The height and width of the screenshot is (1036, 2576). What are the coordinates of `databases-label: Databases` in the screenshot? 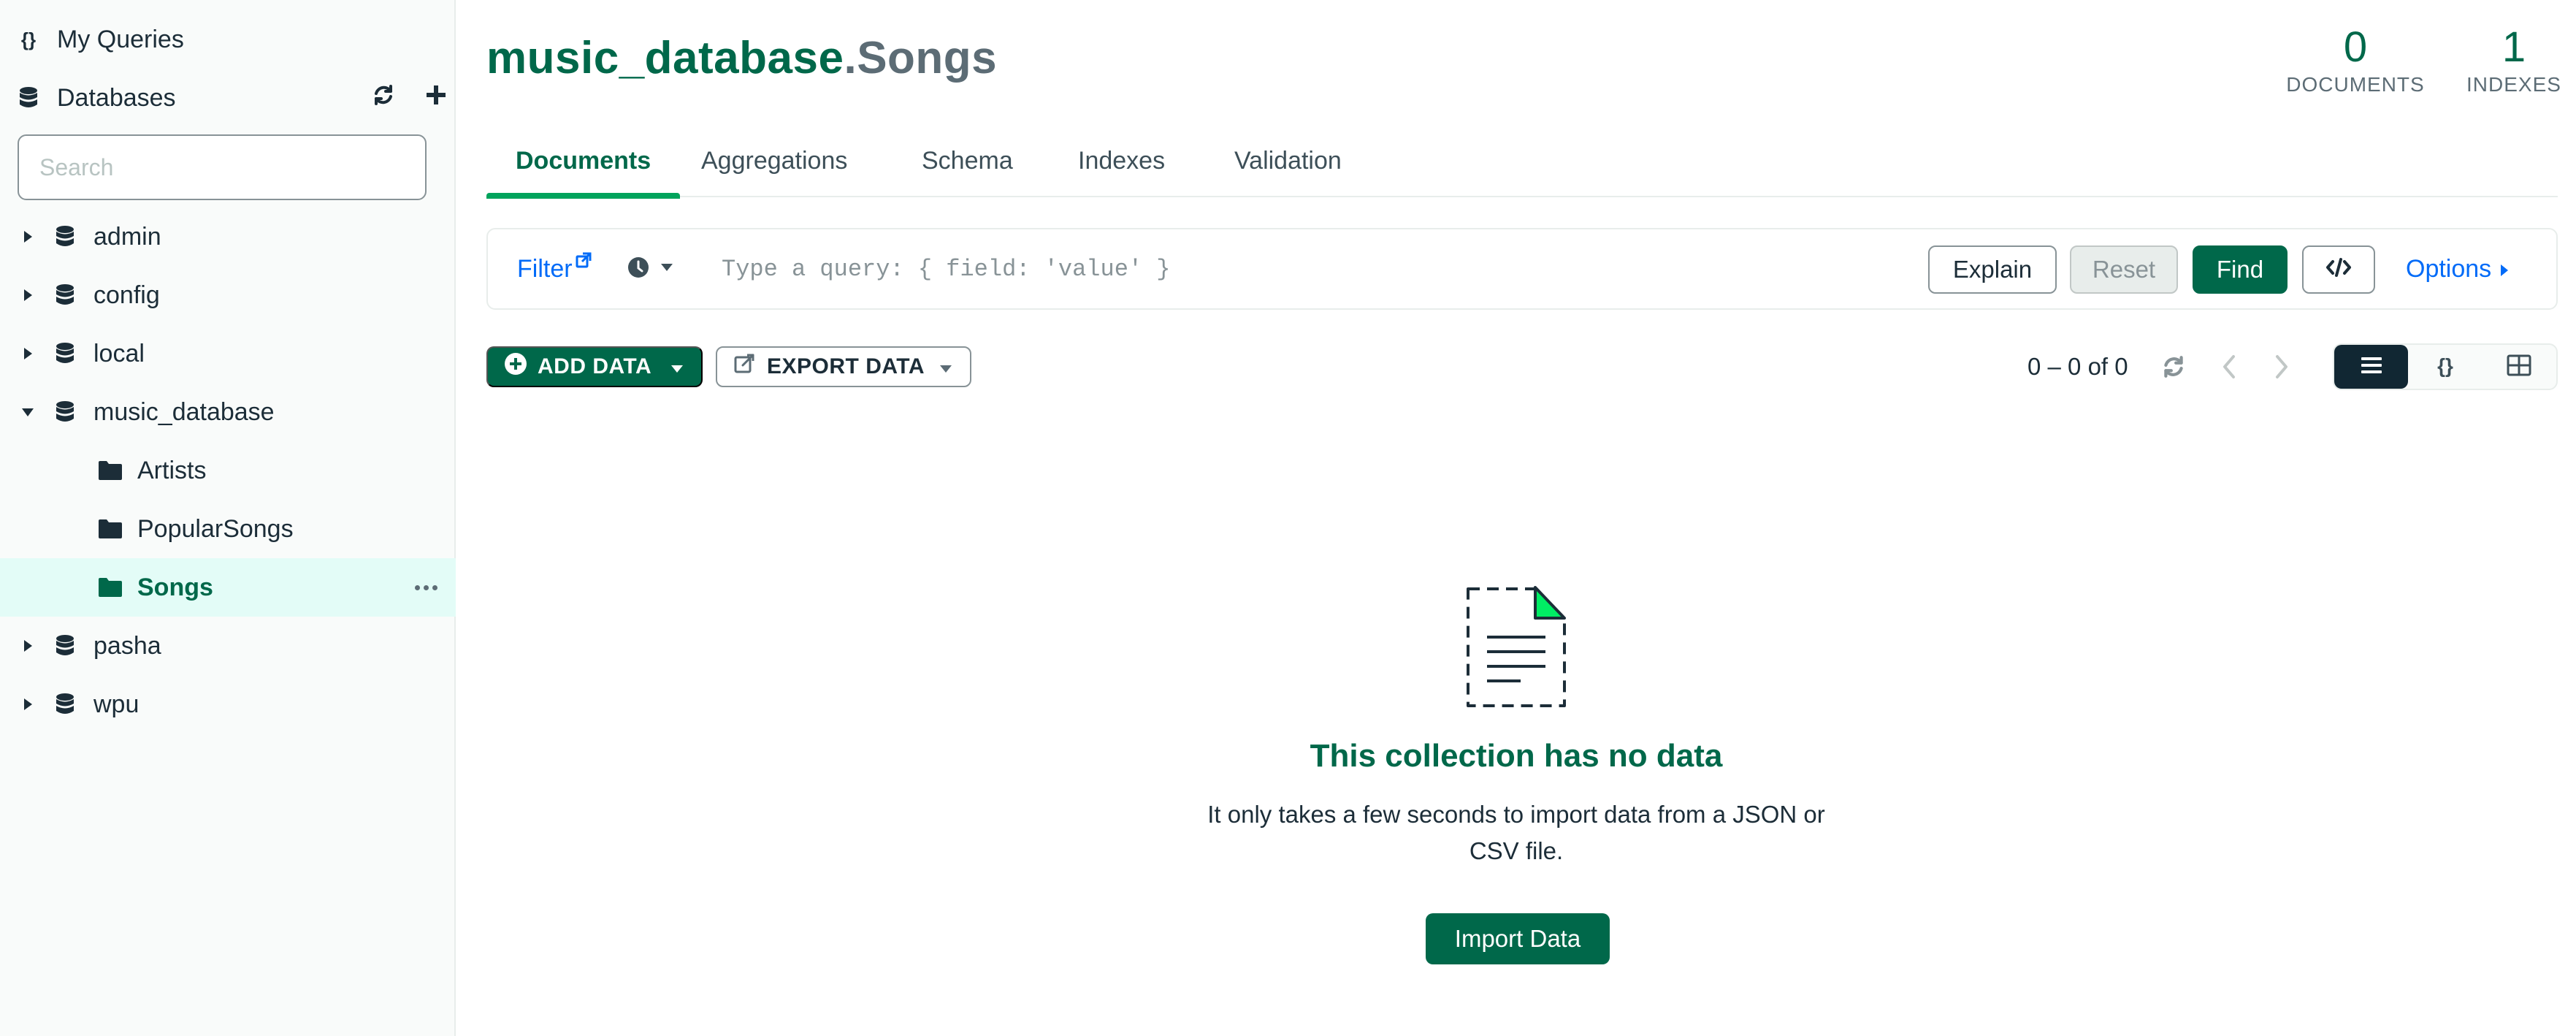 It's located at (116, 97).